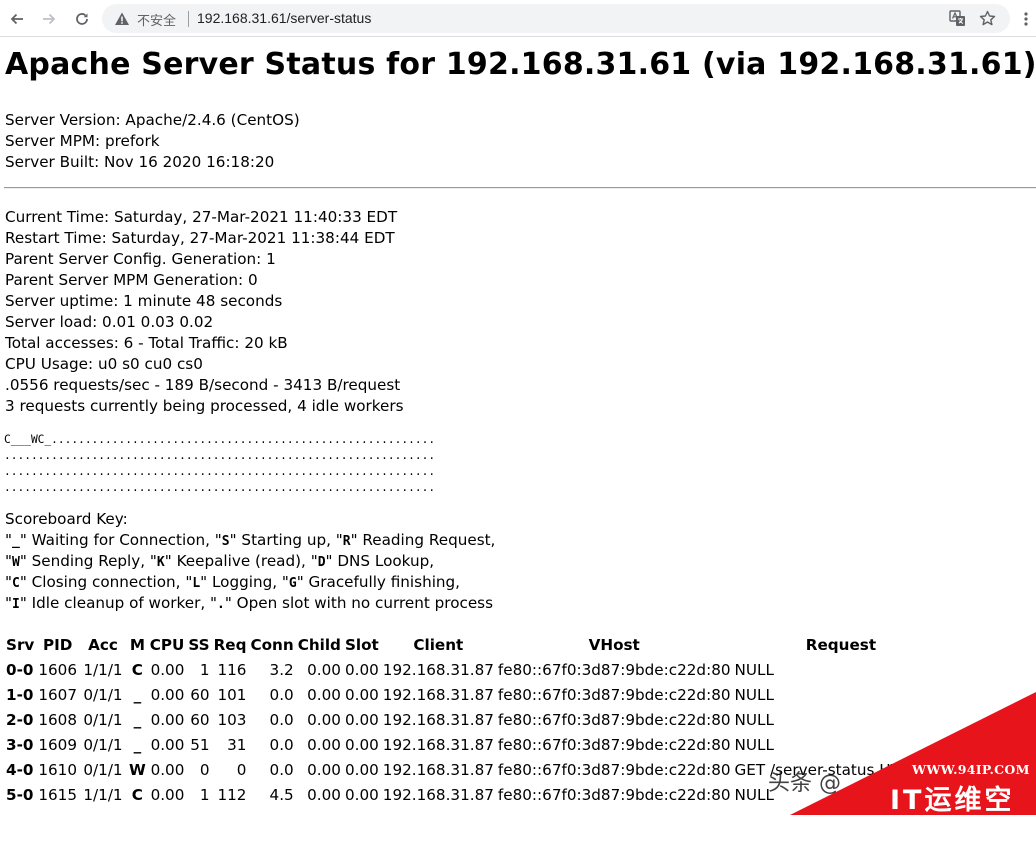 This screenshot has width=1036, height=856. What do you see at coordinates (957, 18) in the screenshot?
I see `translate-icon` at bounding box center [957, 18].